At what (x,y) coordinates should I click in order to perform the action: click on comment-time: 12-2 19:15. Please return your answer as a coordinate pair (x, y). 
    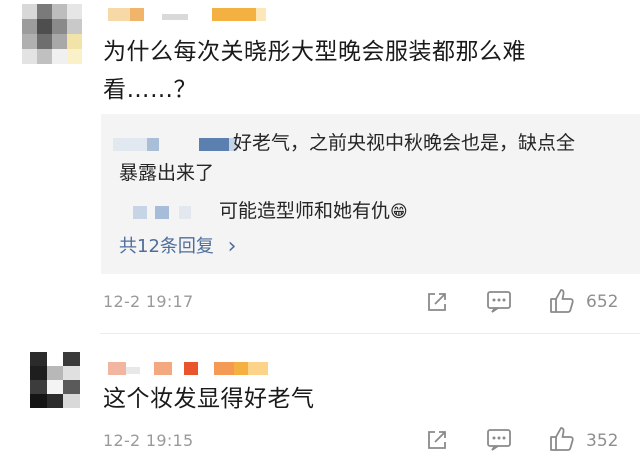
    Looking at the image, I should click on (148, 440).